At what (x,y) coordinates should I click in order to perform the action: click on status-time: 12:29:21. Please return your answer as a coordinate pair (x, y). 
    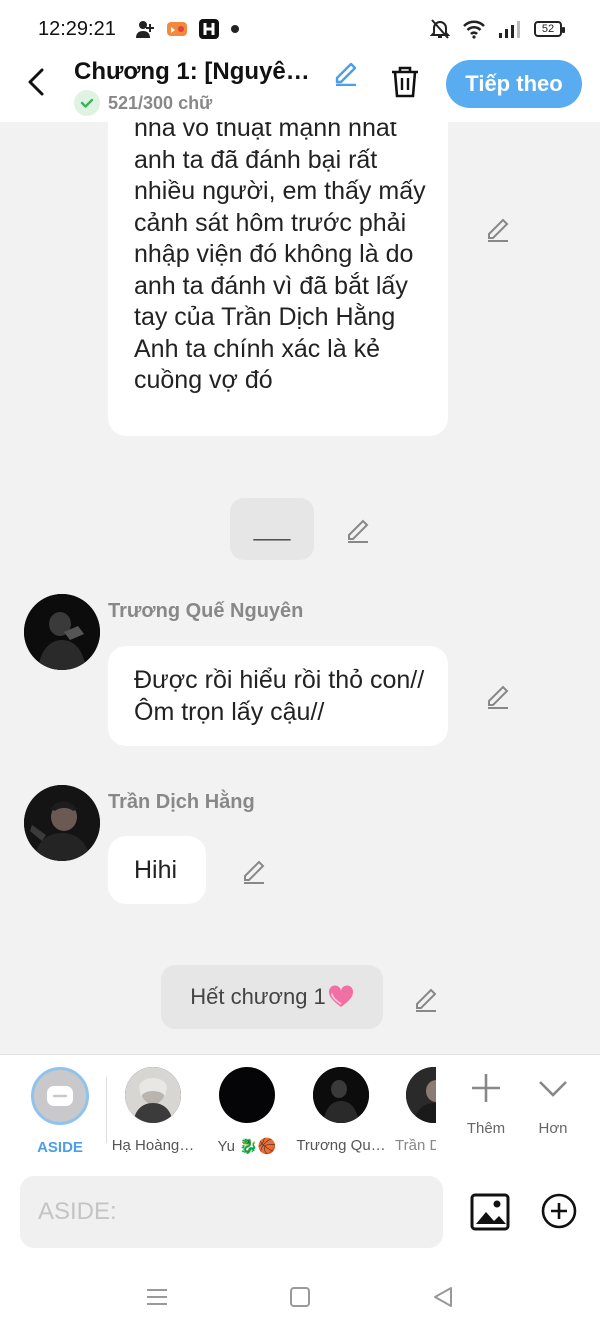
    Looking at the image, I should click on (77, 29).